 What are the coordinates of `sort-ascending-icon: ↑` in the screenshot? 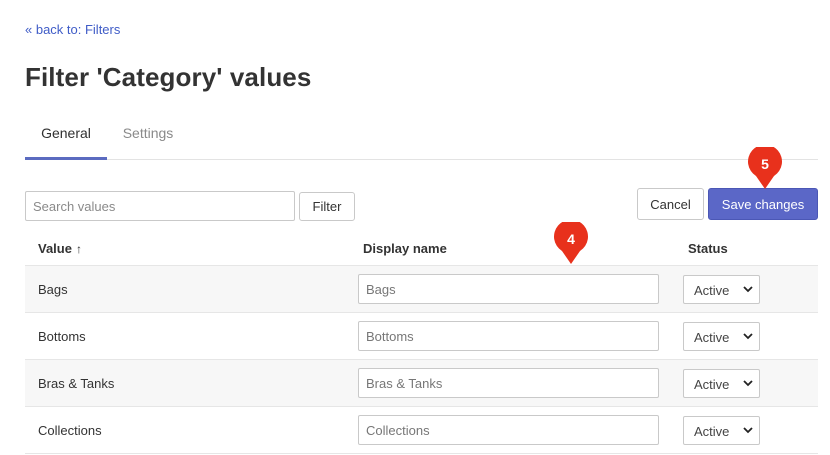 It's located at (78, 249).